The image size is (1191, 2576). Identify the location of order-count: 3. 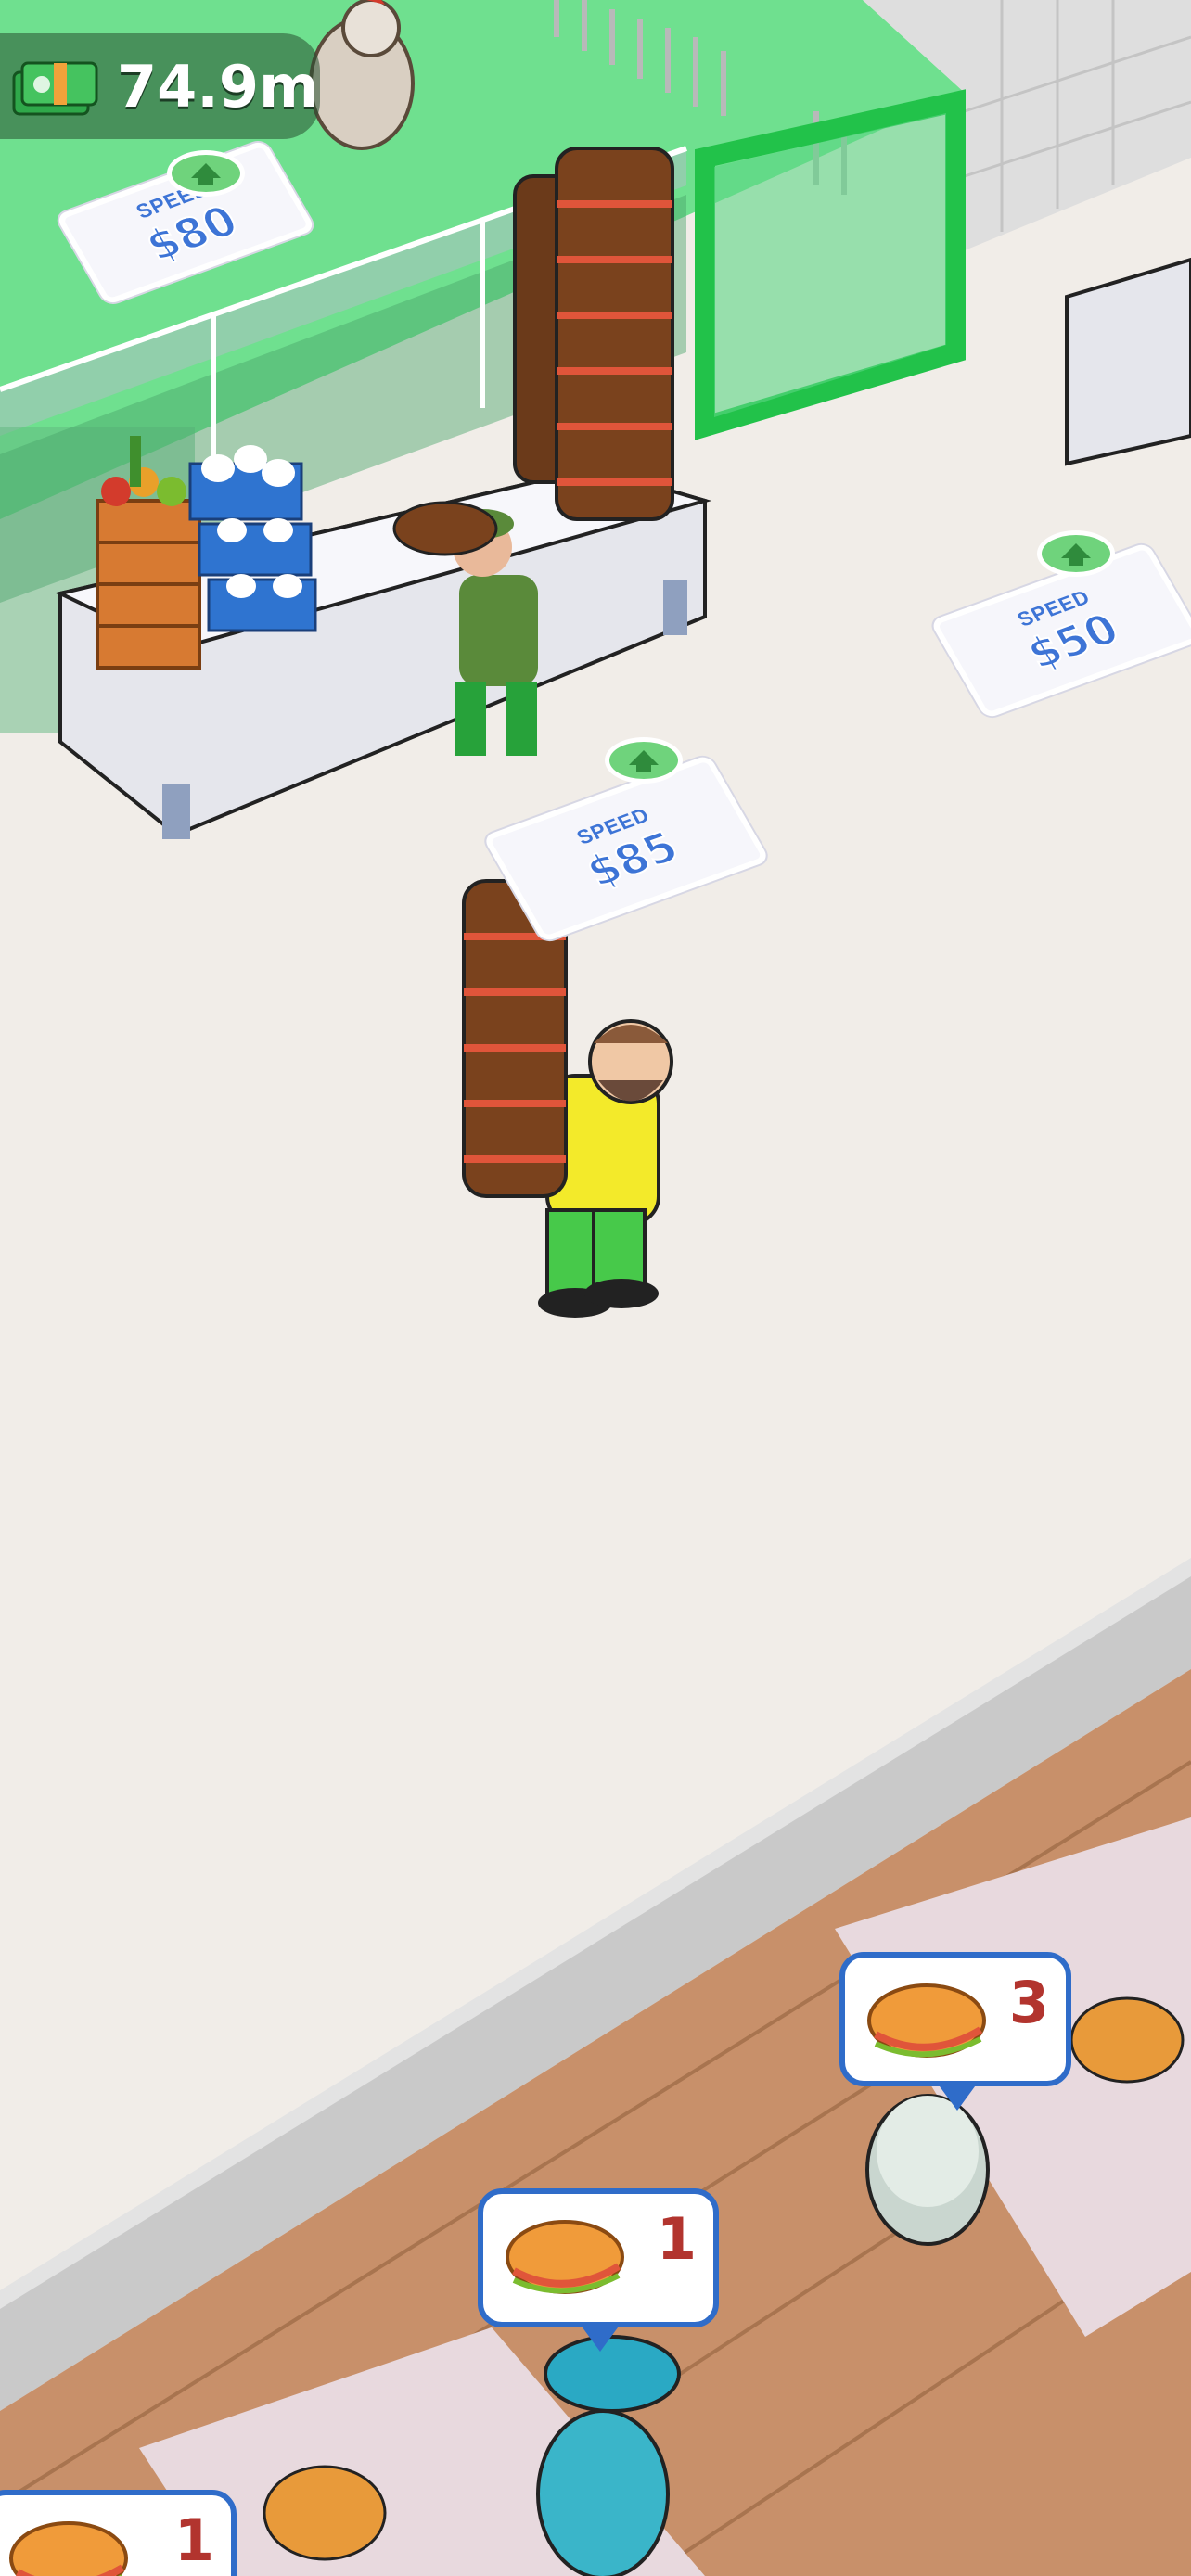
(1028, 2003).